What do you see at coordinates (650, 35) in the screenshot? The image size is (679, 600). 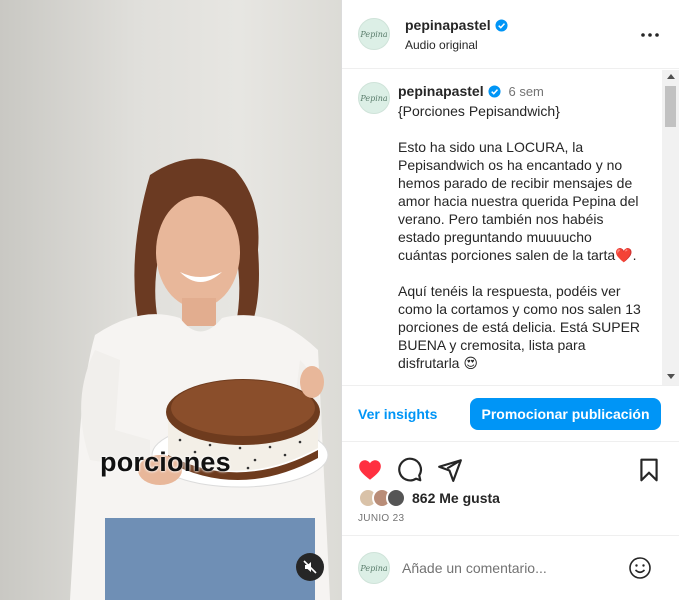 I see `more-options-icon` at bounding box center [650, 35].